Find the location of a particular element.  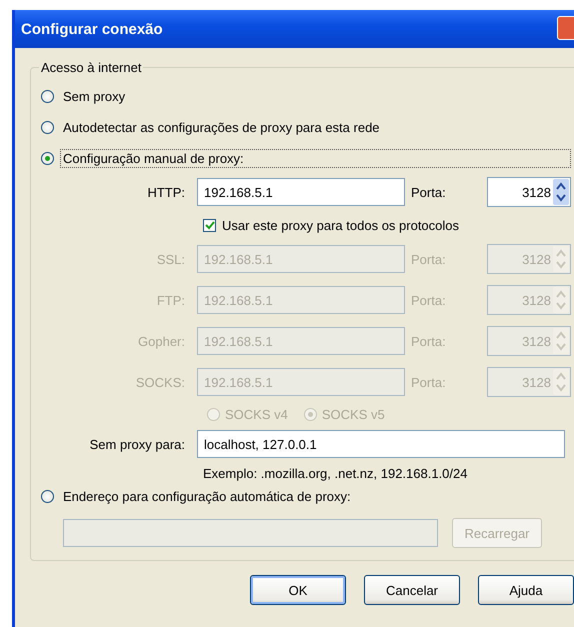

protocol-label: FTP: is located at coordinates (171, 300).